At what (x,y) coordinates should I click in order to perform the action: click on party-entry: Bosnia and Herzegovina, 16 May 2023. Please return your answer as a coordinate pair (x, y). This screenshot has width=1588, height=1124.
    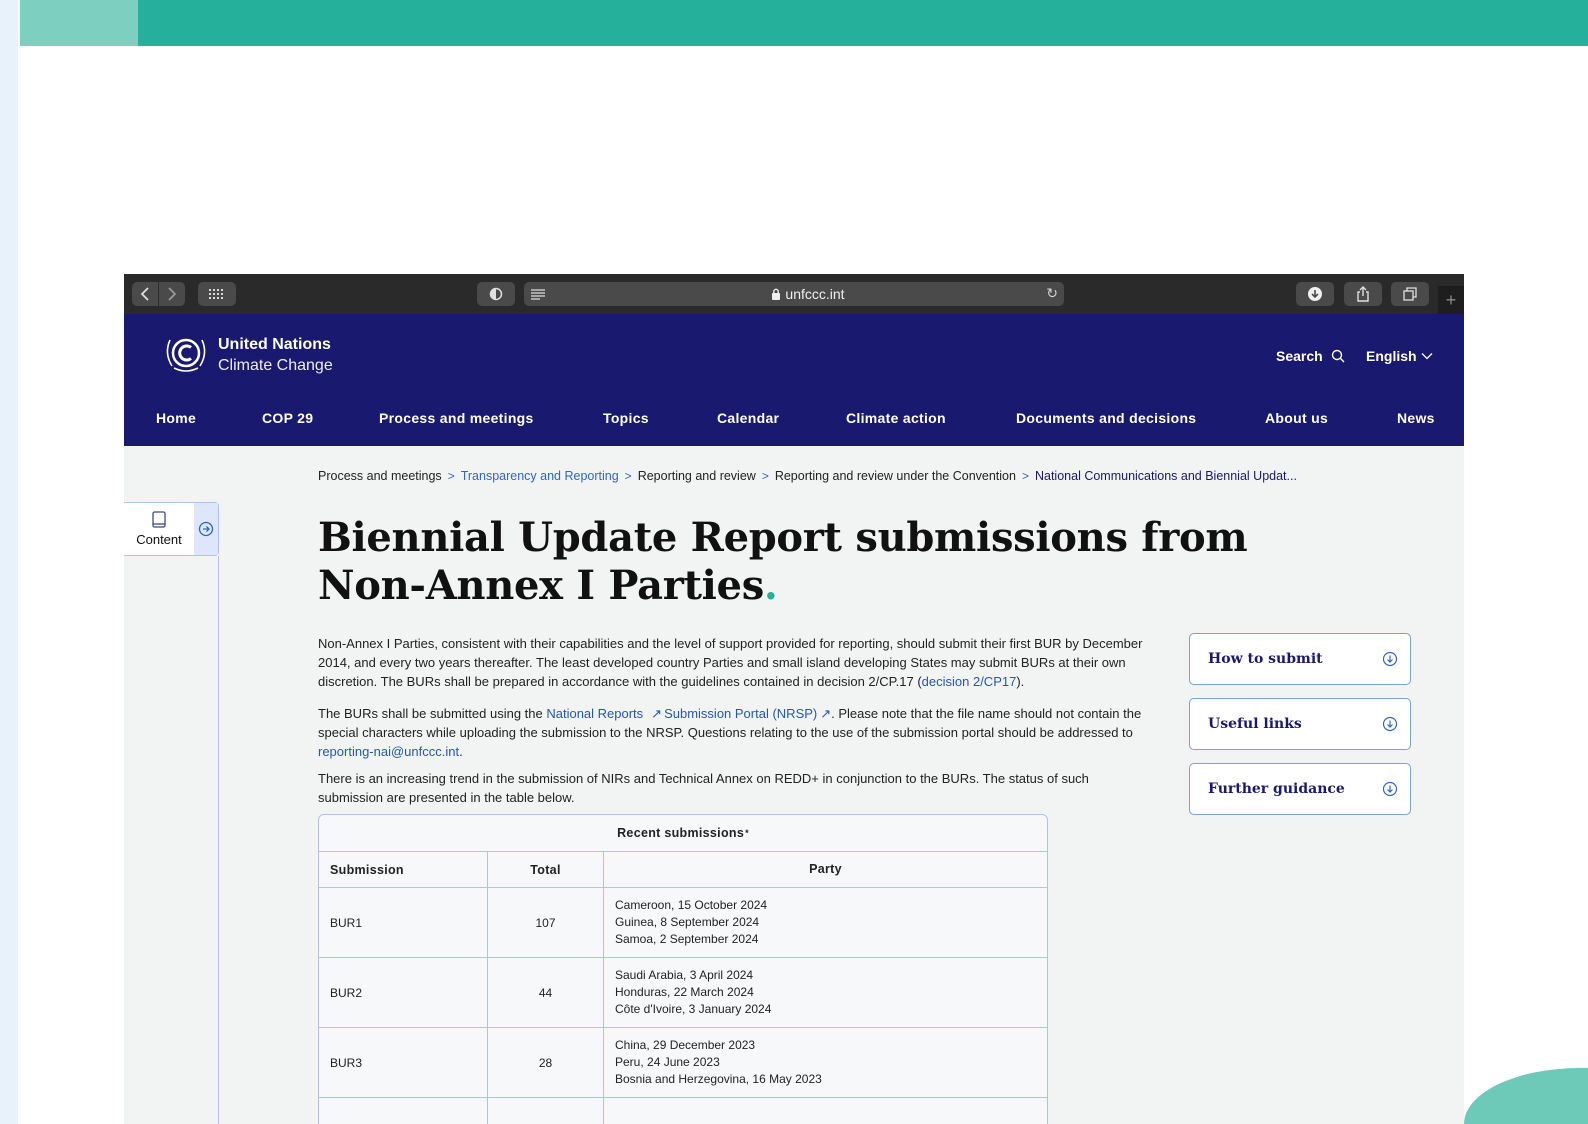
    Looking at the image, I should click on (718, 1079).